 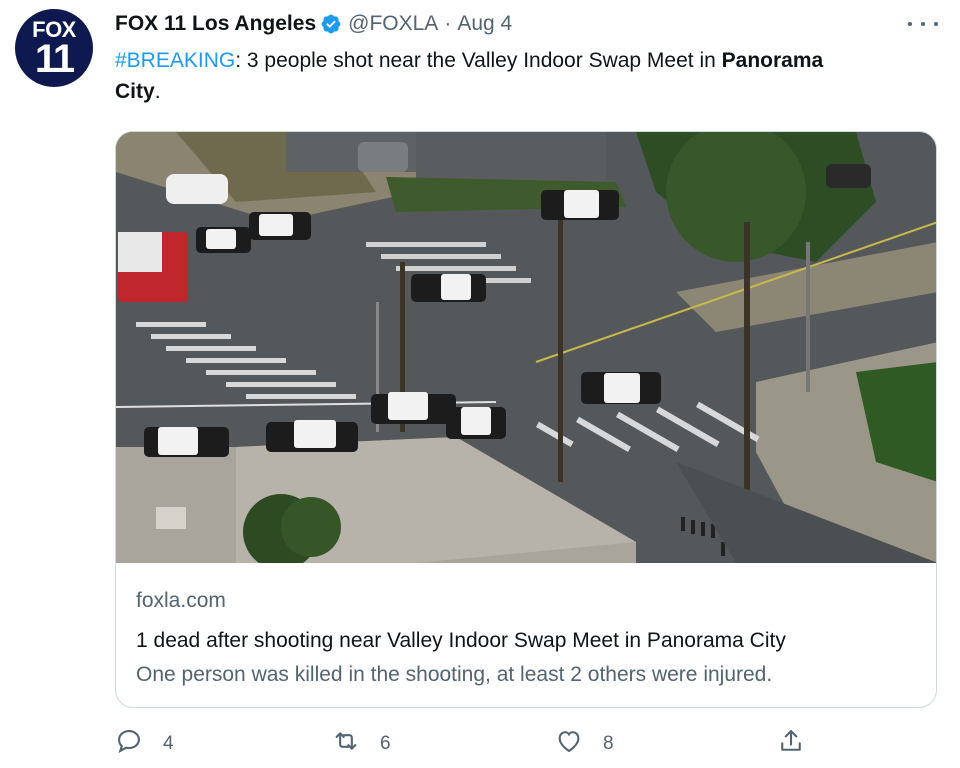 I want to click on share-icon, so click(x=791, y=744).